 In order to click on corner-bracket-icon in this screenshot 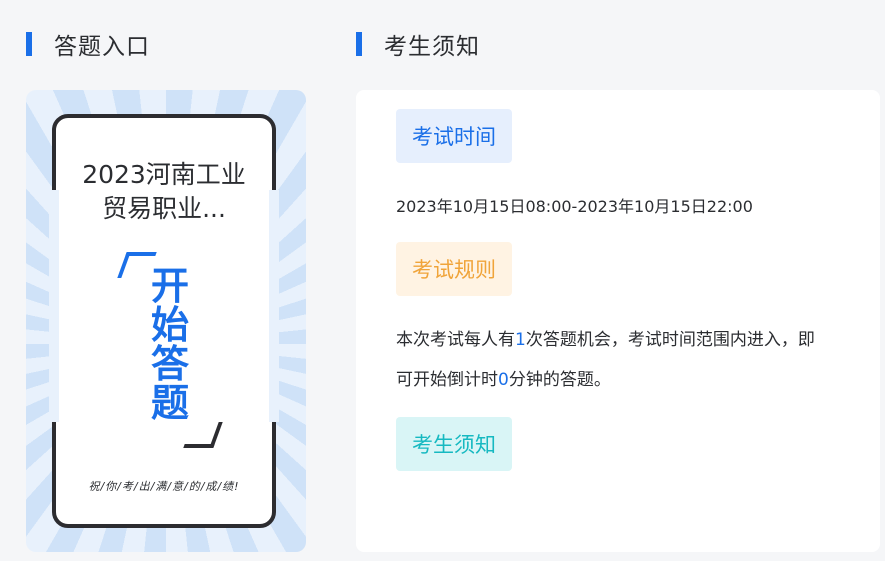, I will do `click(203, 435)`.